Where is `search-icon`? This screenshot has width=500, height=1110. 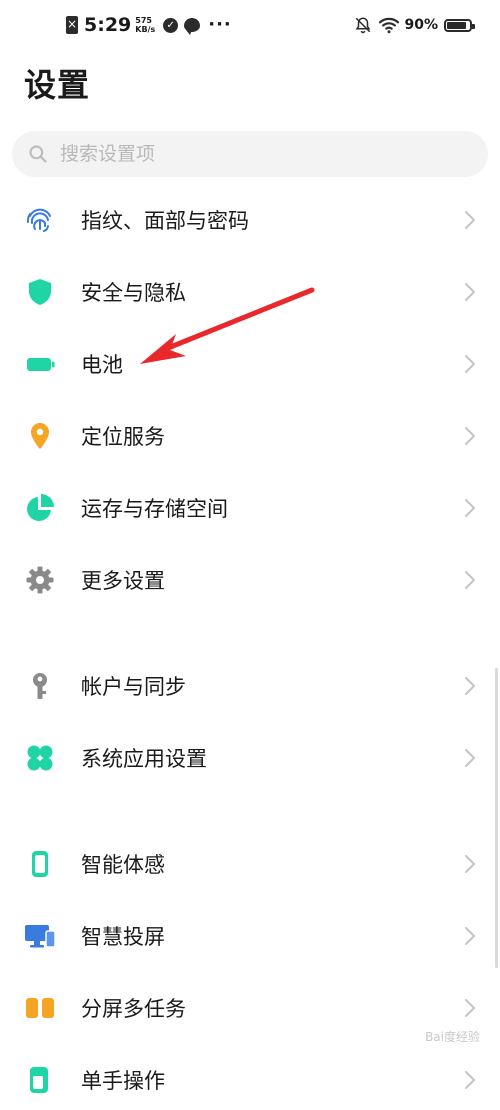 search-icon is located at coordinates (38, 154).